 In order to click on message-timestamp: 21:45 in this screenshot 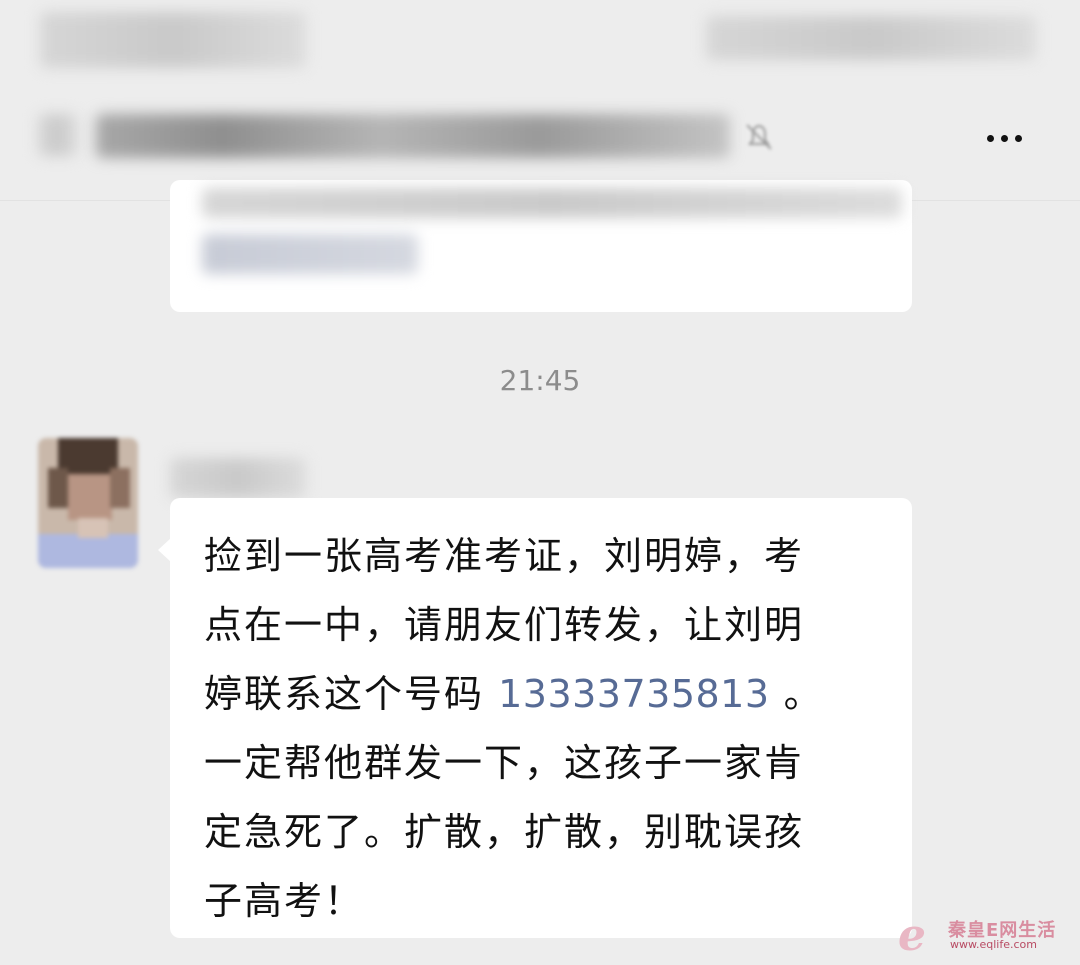, I will do `click(540, 380)`.